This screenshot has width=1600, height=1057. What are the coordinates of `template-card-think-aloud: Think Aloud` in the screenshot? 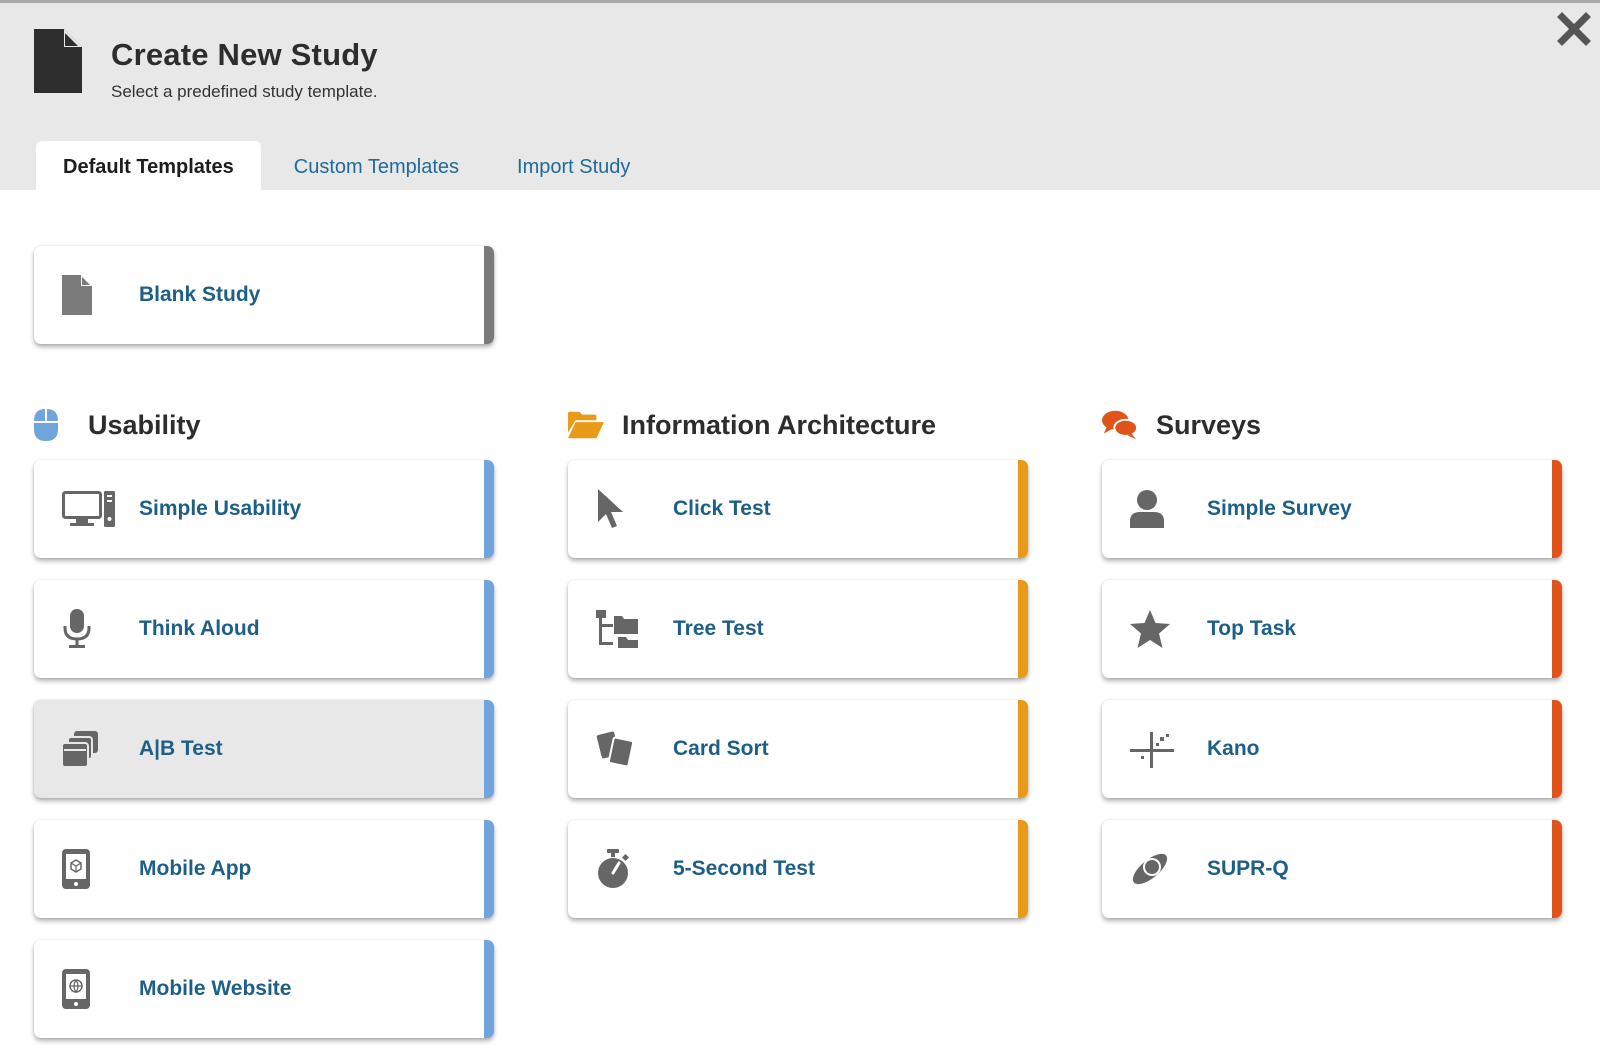 It's located at (264, 629).